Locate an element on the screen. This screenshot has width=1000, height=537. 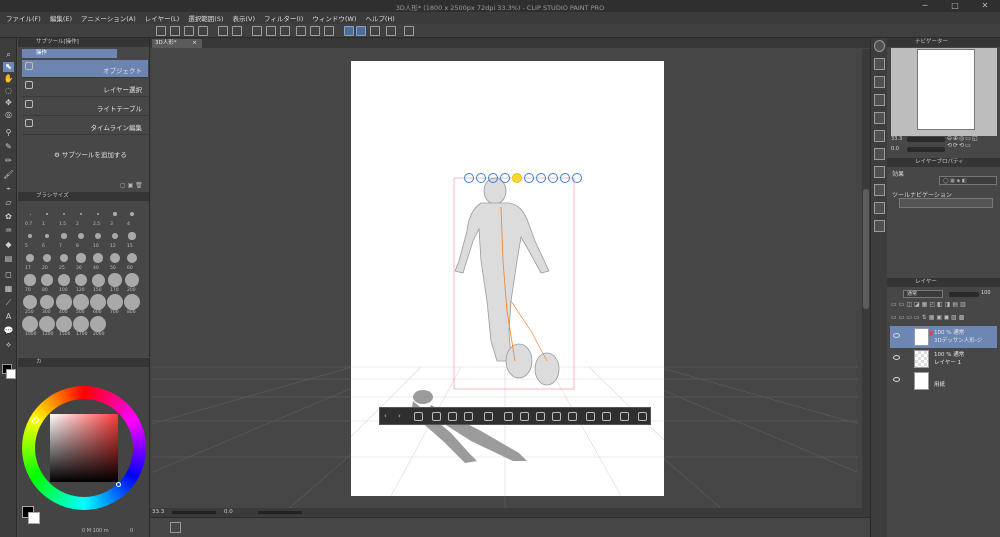
sub-color-chip is located at coordinates (34, 518).